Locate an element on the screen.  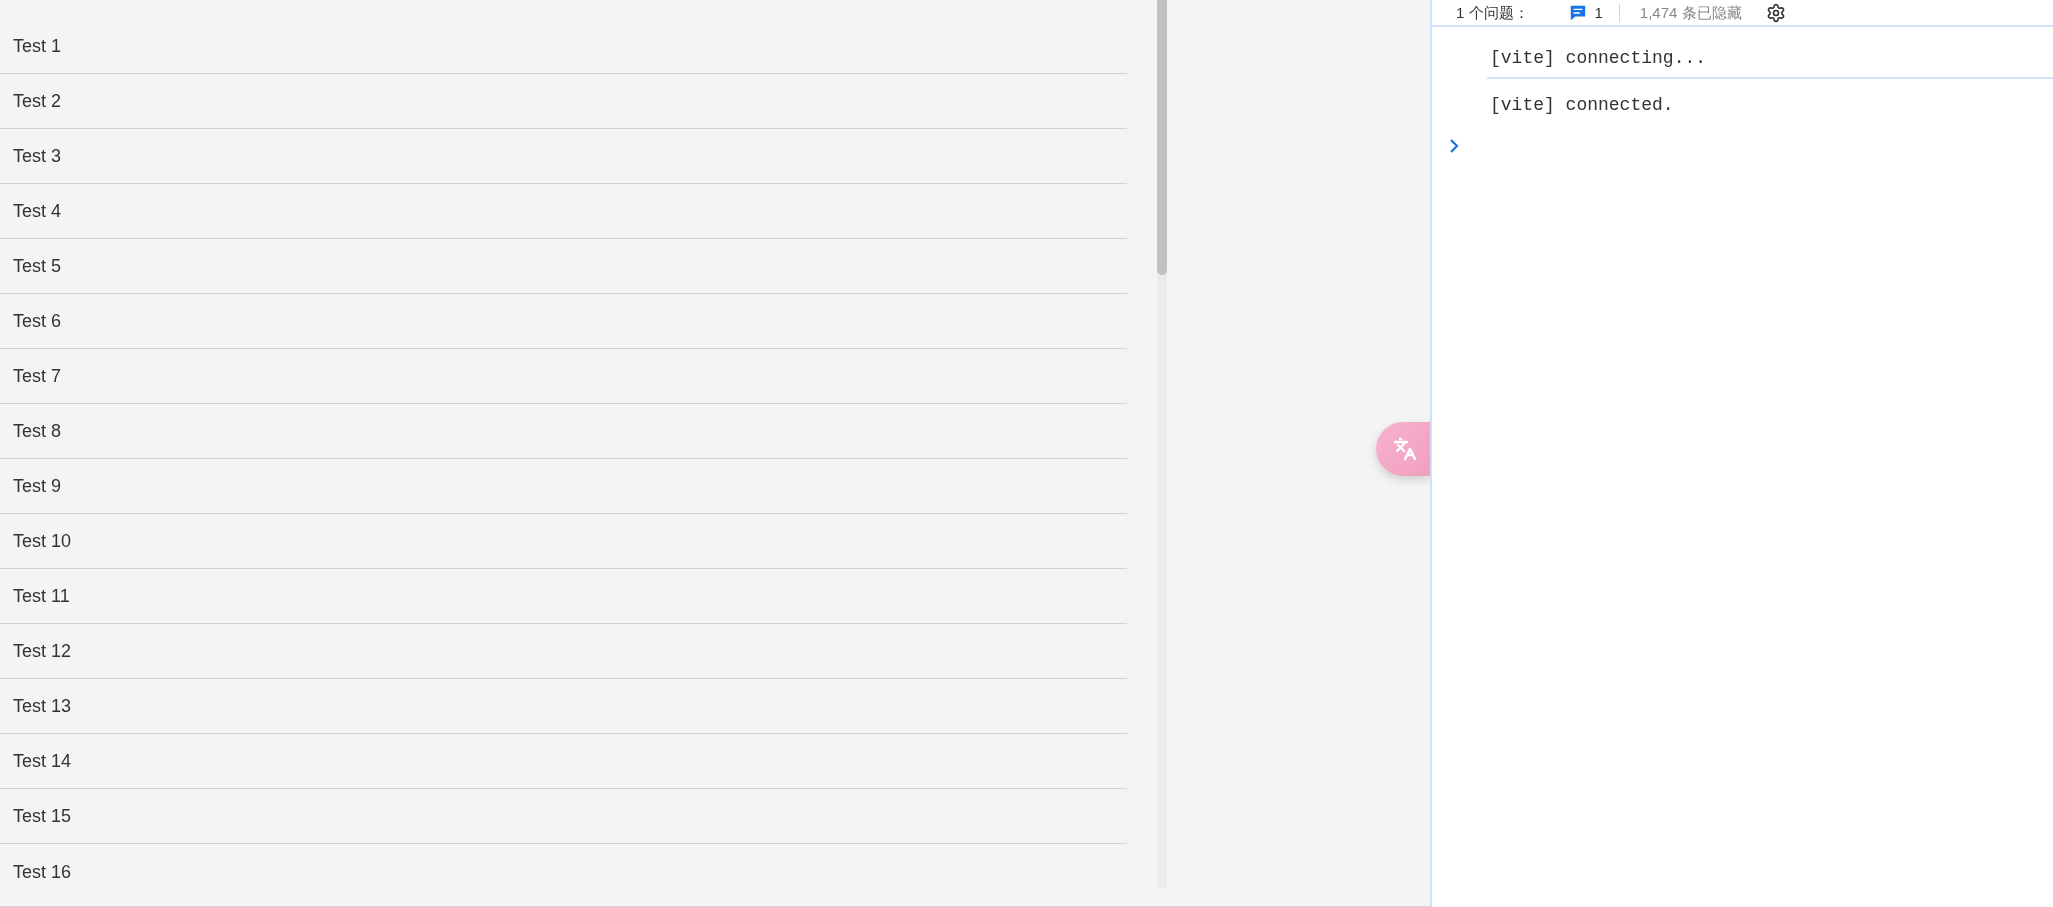
list-item: Test 5 is located at coordinates (37, 266).